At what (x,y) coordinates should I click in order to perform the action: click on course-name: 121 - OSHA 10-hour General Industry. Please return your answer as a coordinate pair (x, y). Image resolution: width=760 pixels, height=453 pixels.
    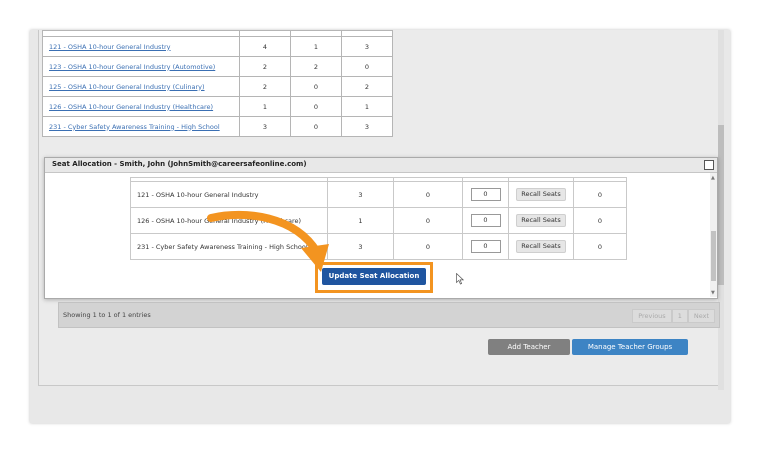
    Looking at the image, I should click on (229, 194).